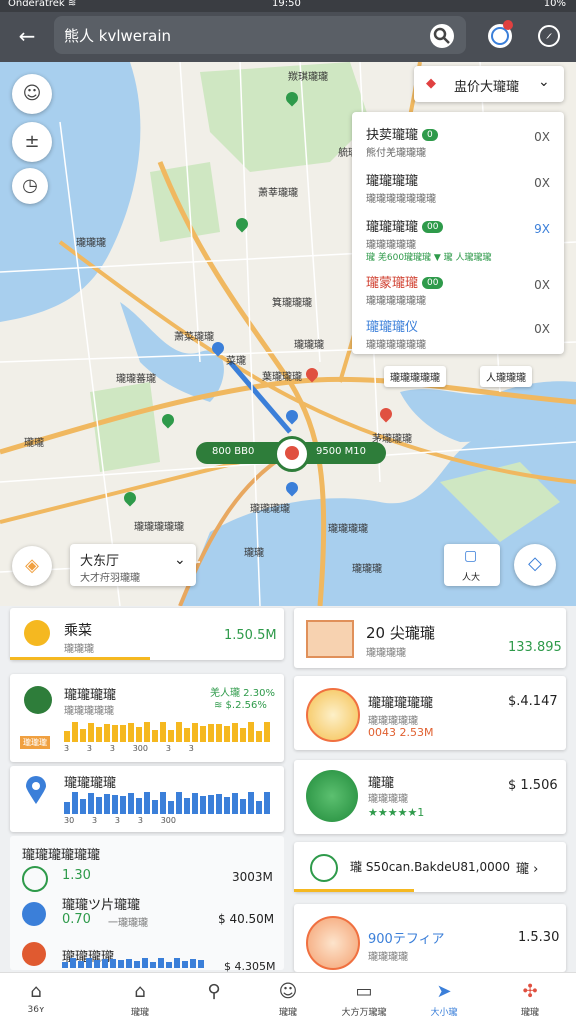  Describe the element at coordinates (396, 345) in the screenshot. I see `layer-sub: 瓏瓏瓏瓏瓏瓏` at that location.